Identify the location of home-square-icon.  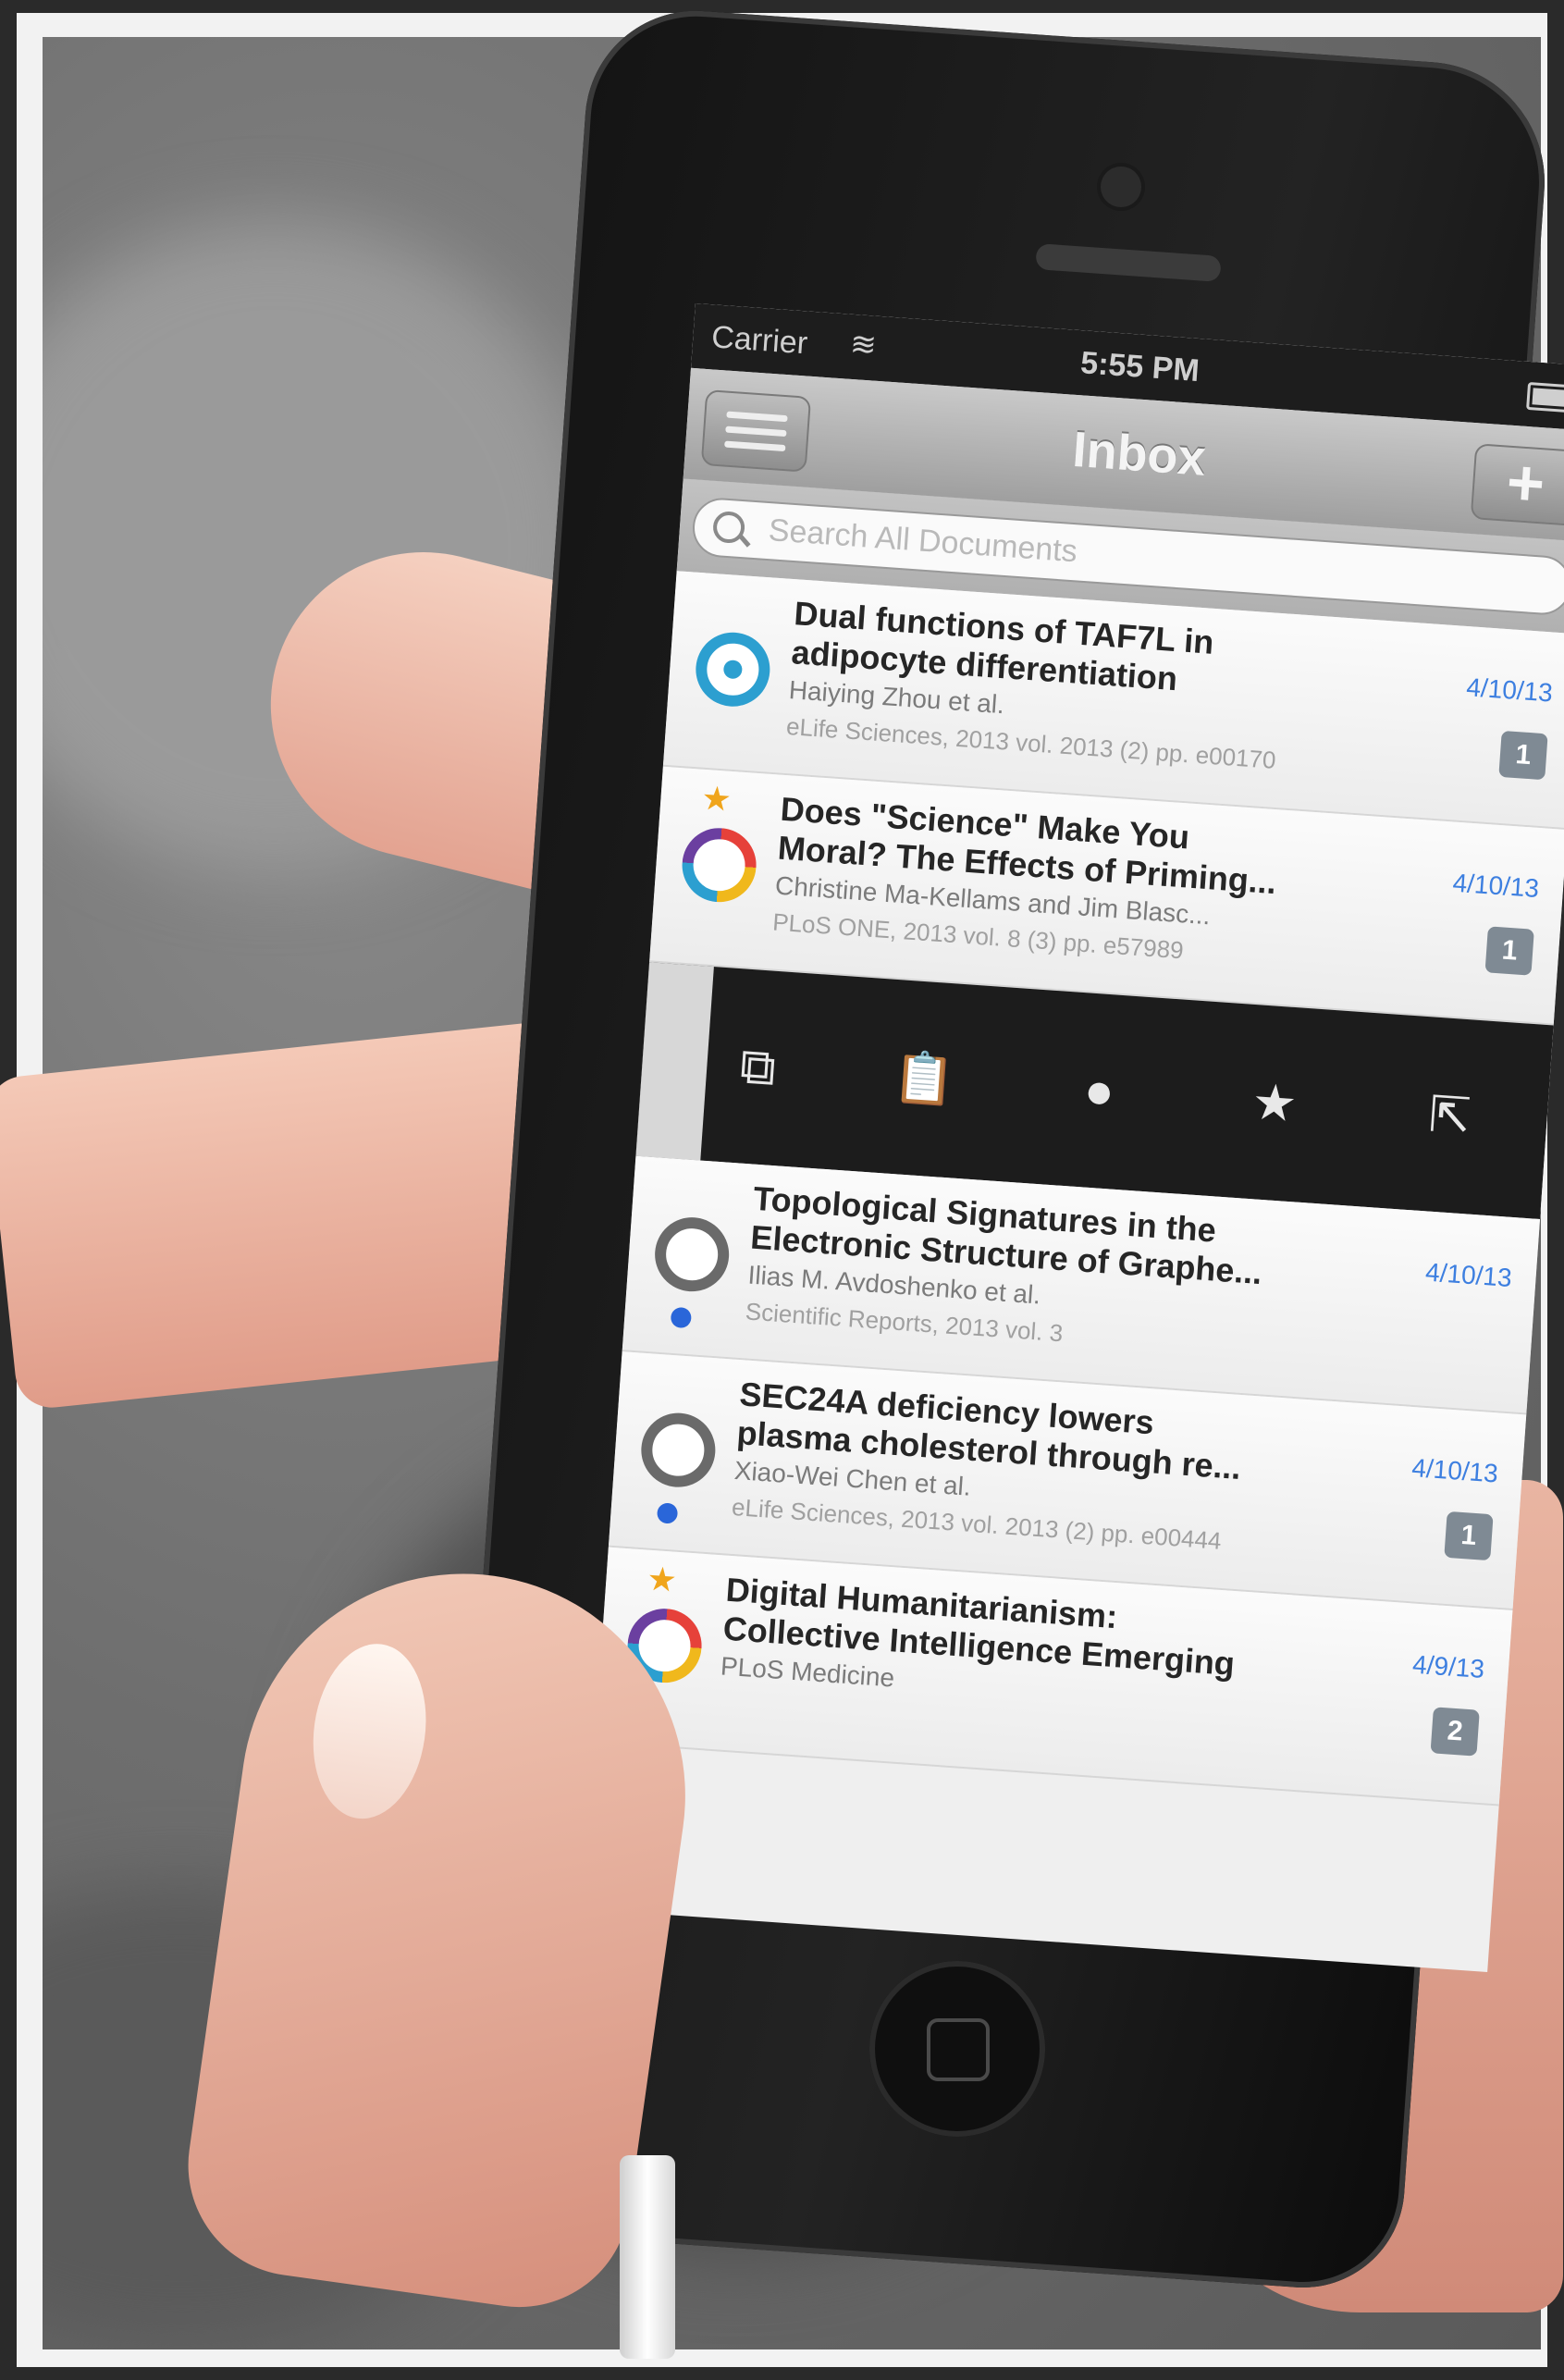
(959, 2049).